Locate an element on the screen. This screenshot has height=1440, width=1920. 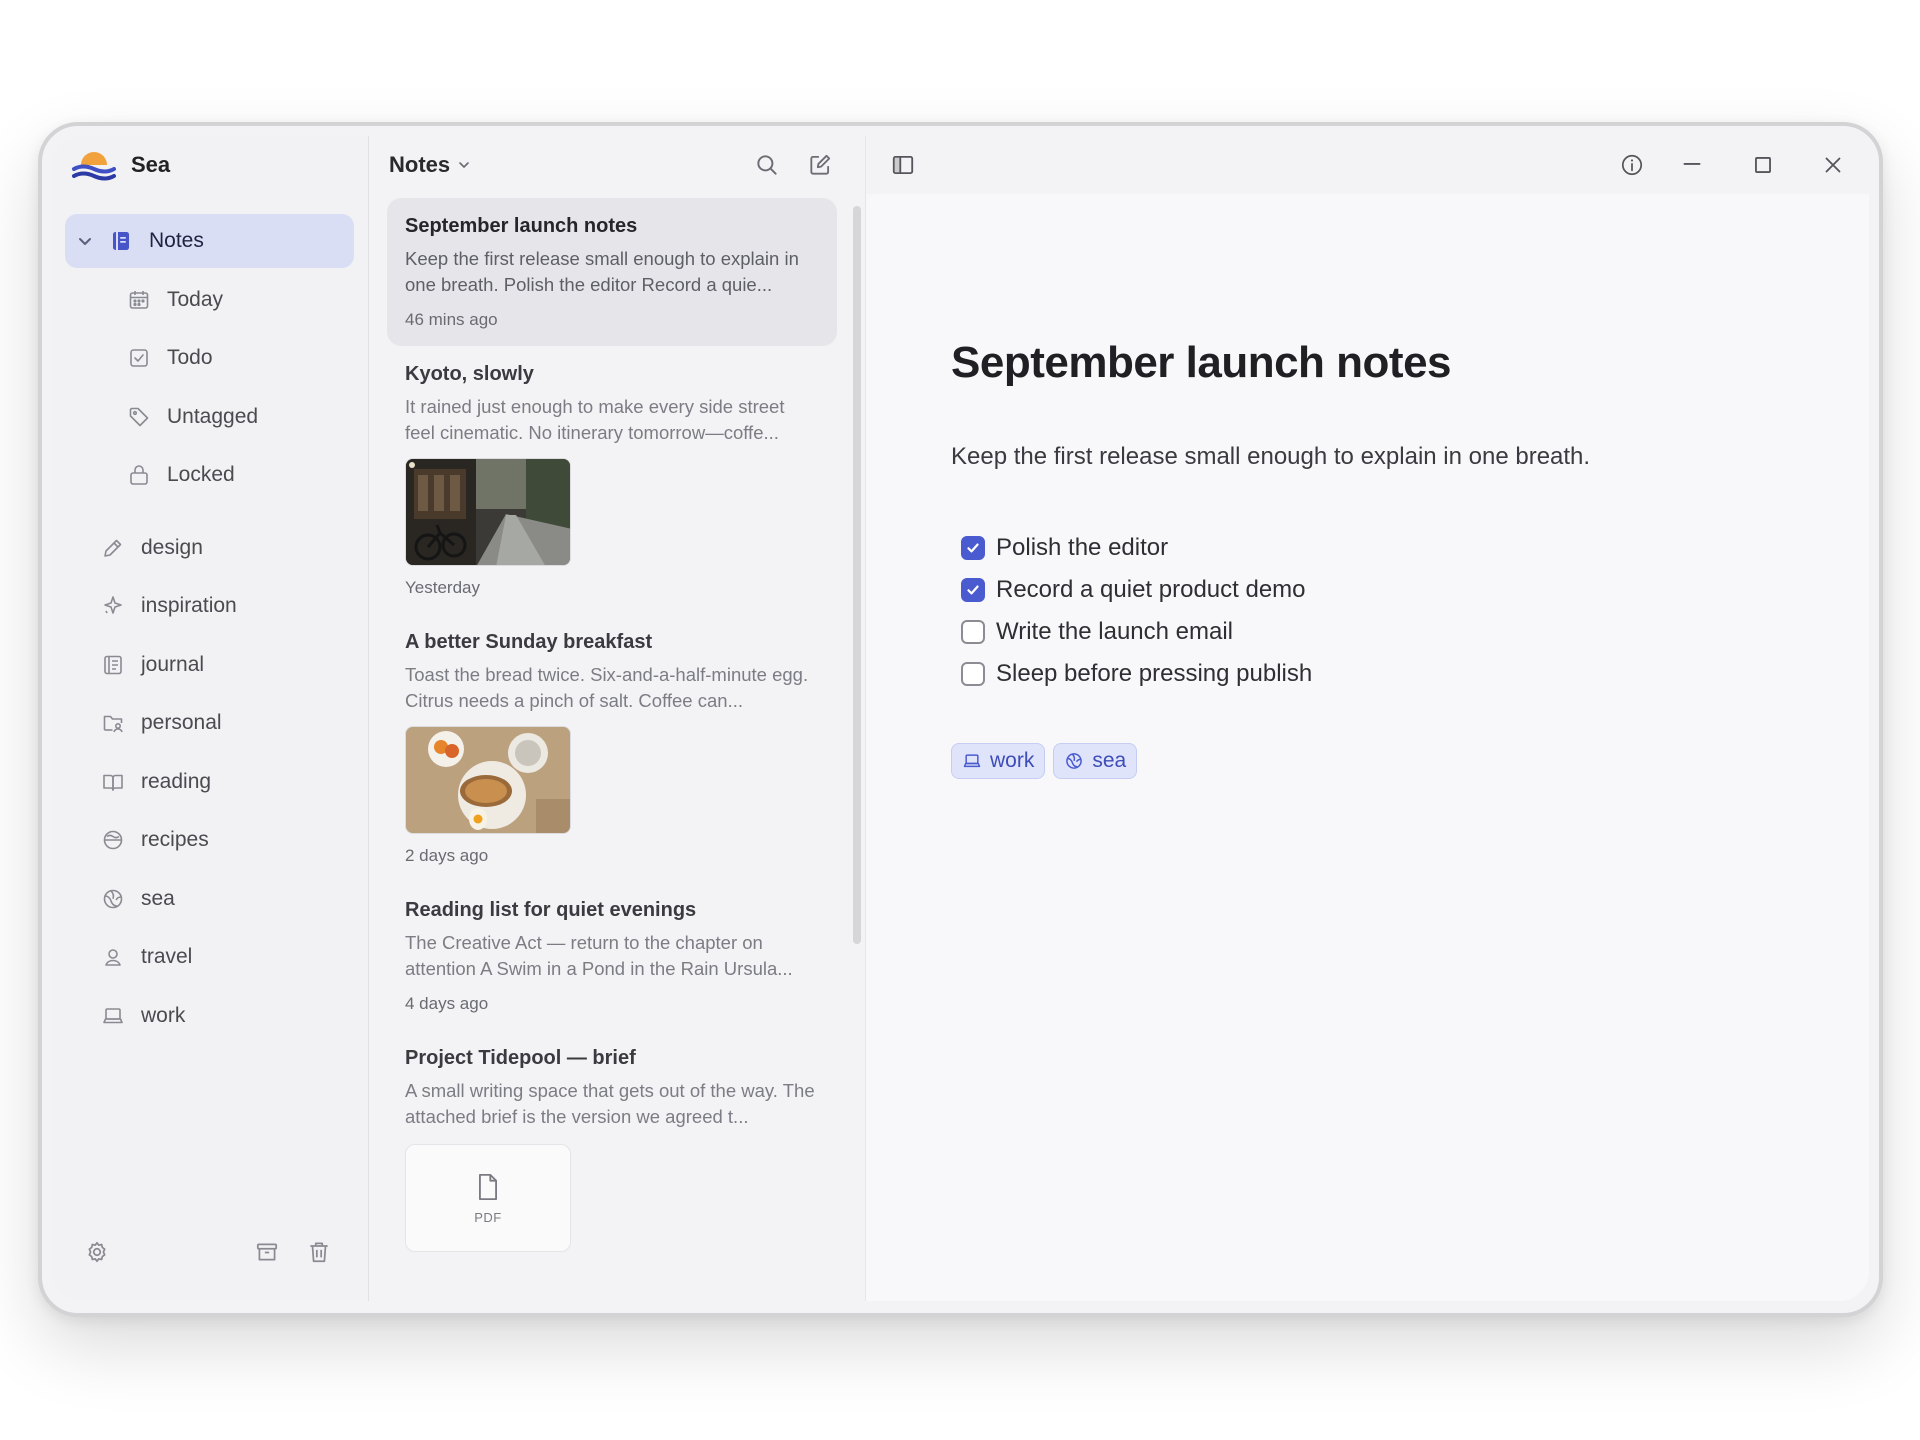
sidebar-item-label: work is located at coordinates (163, 1015).